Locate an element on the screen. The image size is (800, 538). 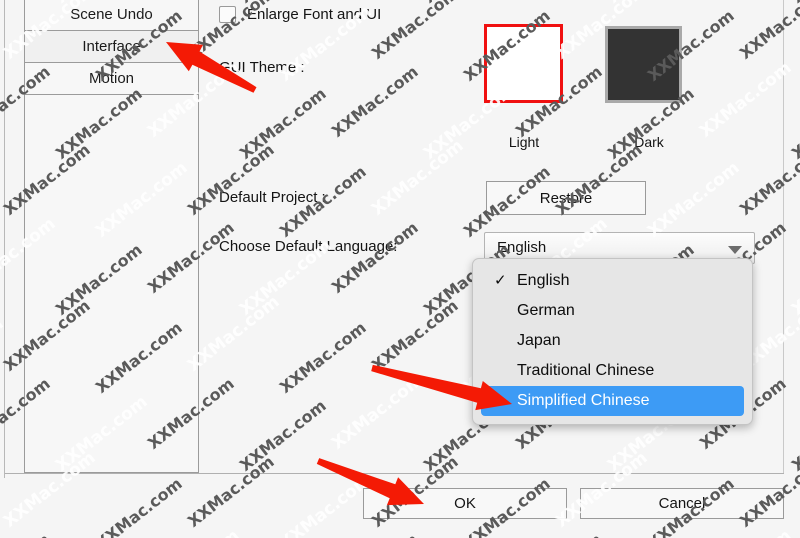
theme-label-light: Light is located at coordinates (524, 142).